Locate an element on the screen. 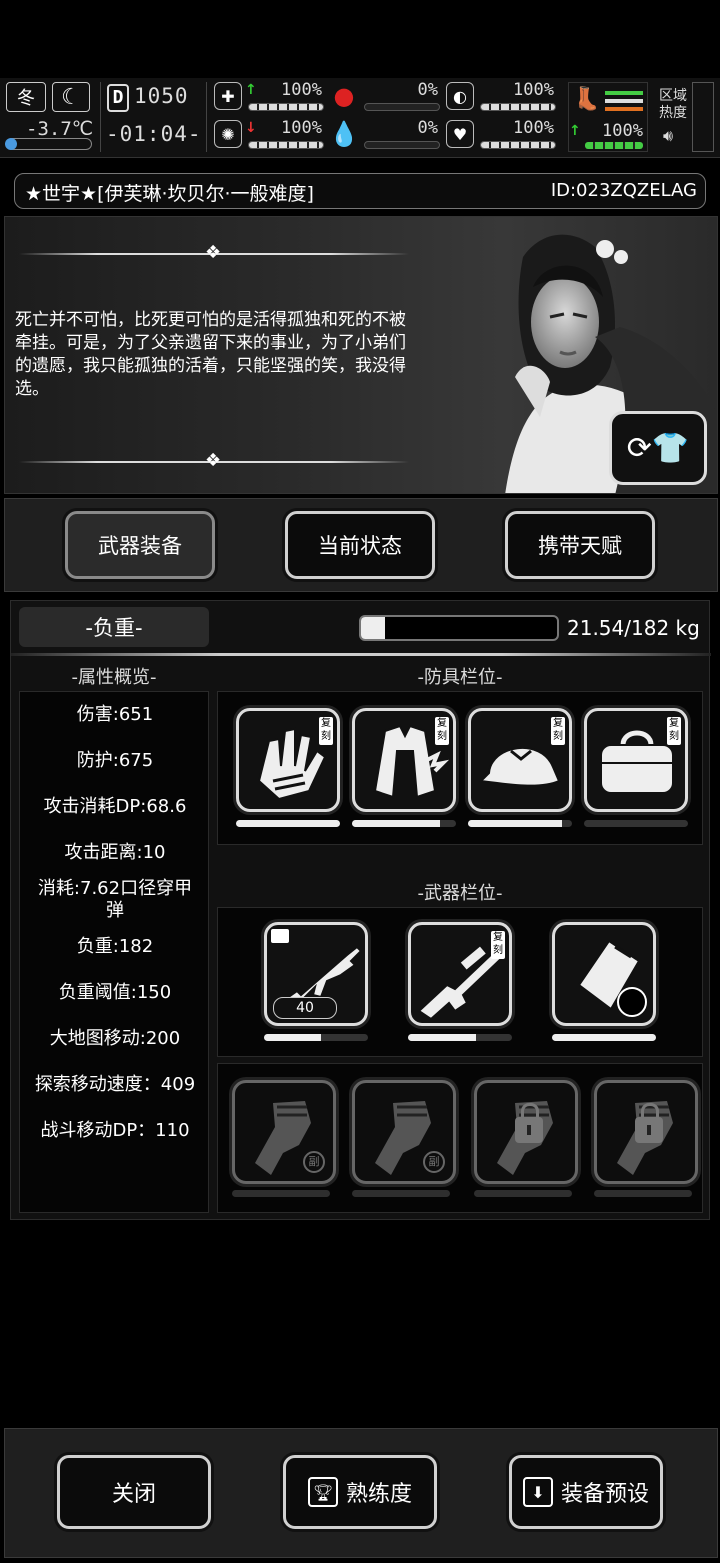  tab-bar: 武器装备 当前状态 携带天赋 is located at coordinates (361, 545).